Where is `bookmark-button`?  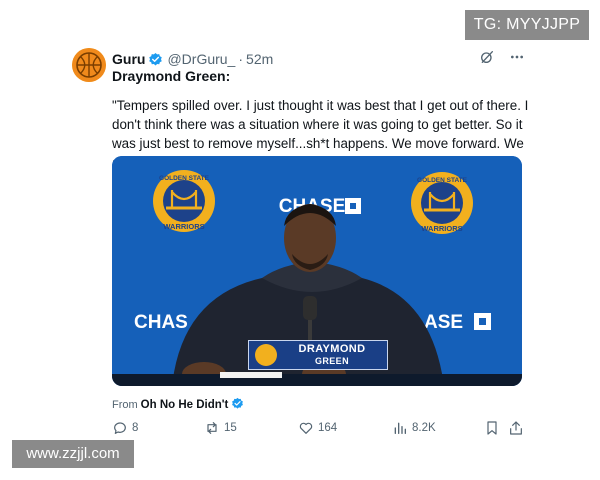
bookmark-button is located at coordinates (494, 428).